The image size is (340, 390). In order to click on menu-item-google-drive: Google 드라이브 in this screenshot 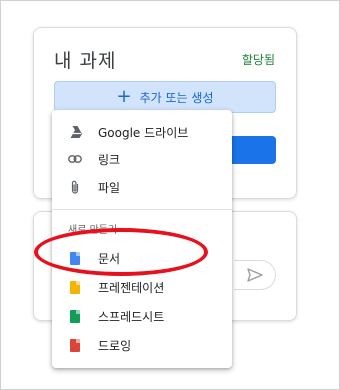, I will do `click(142, 132)`.